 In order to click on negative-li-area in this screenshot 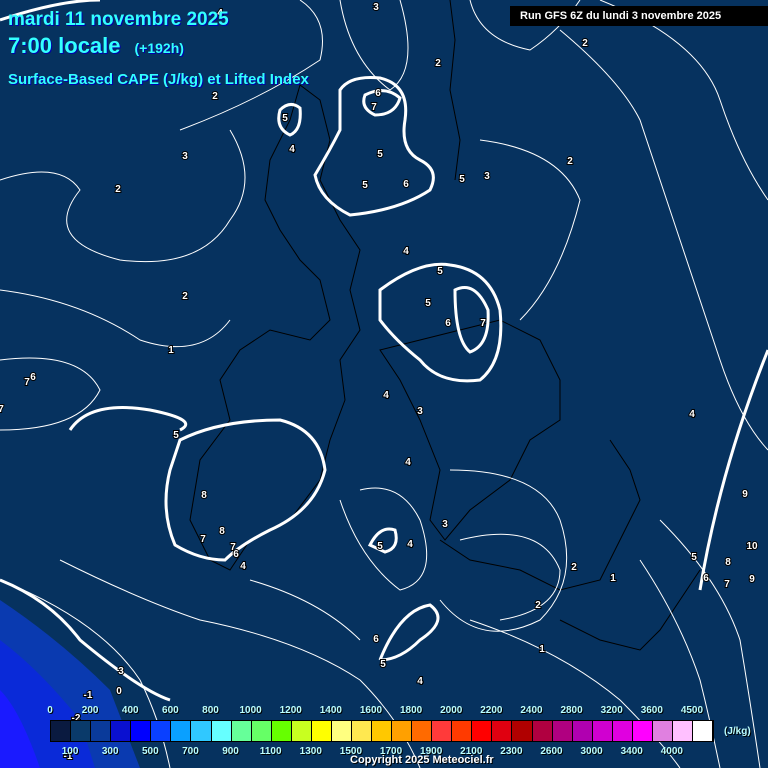, I will do `click(70, 684)`.